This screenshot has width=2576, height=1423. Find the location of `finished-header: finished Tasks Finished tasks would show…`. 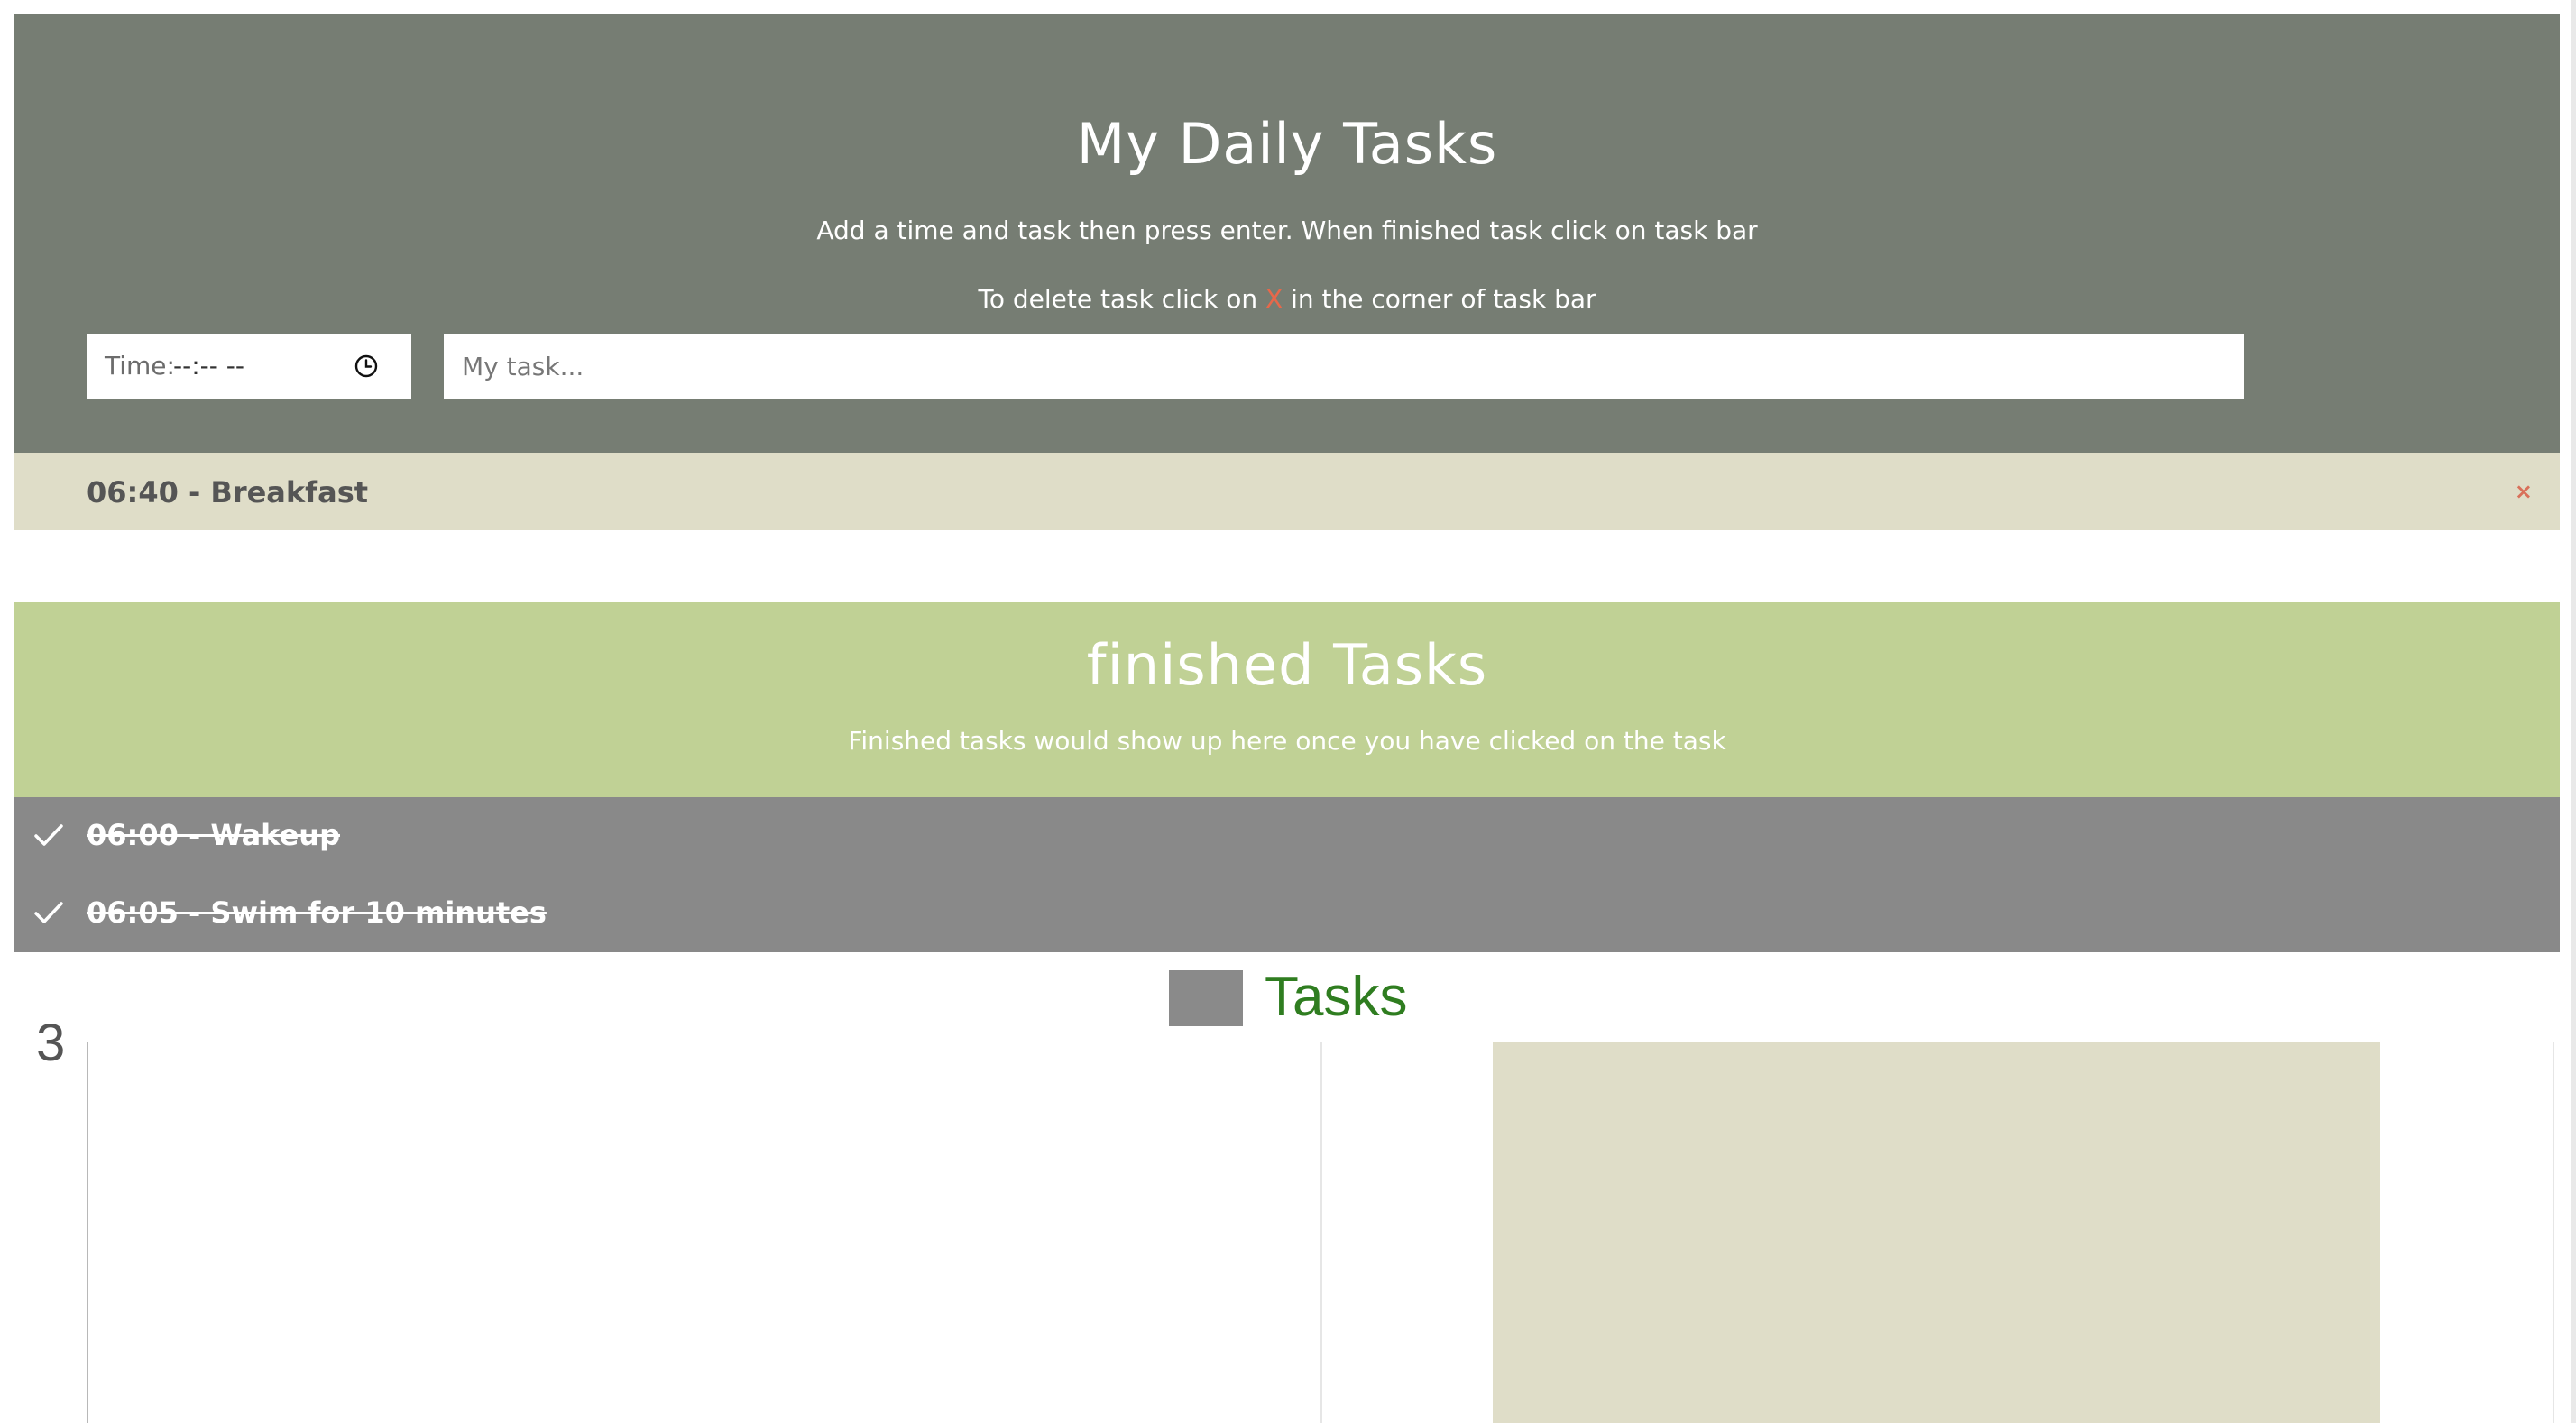

finished-header: finished Tasks Finished tasks would show… is located at coordinates (1287, 699).